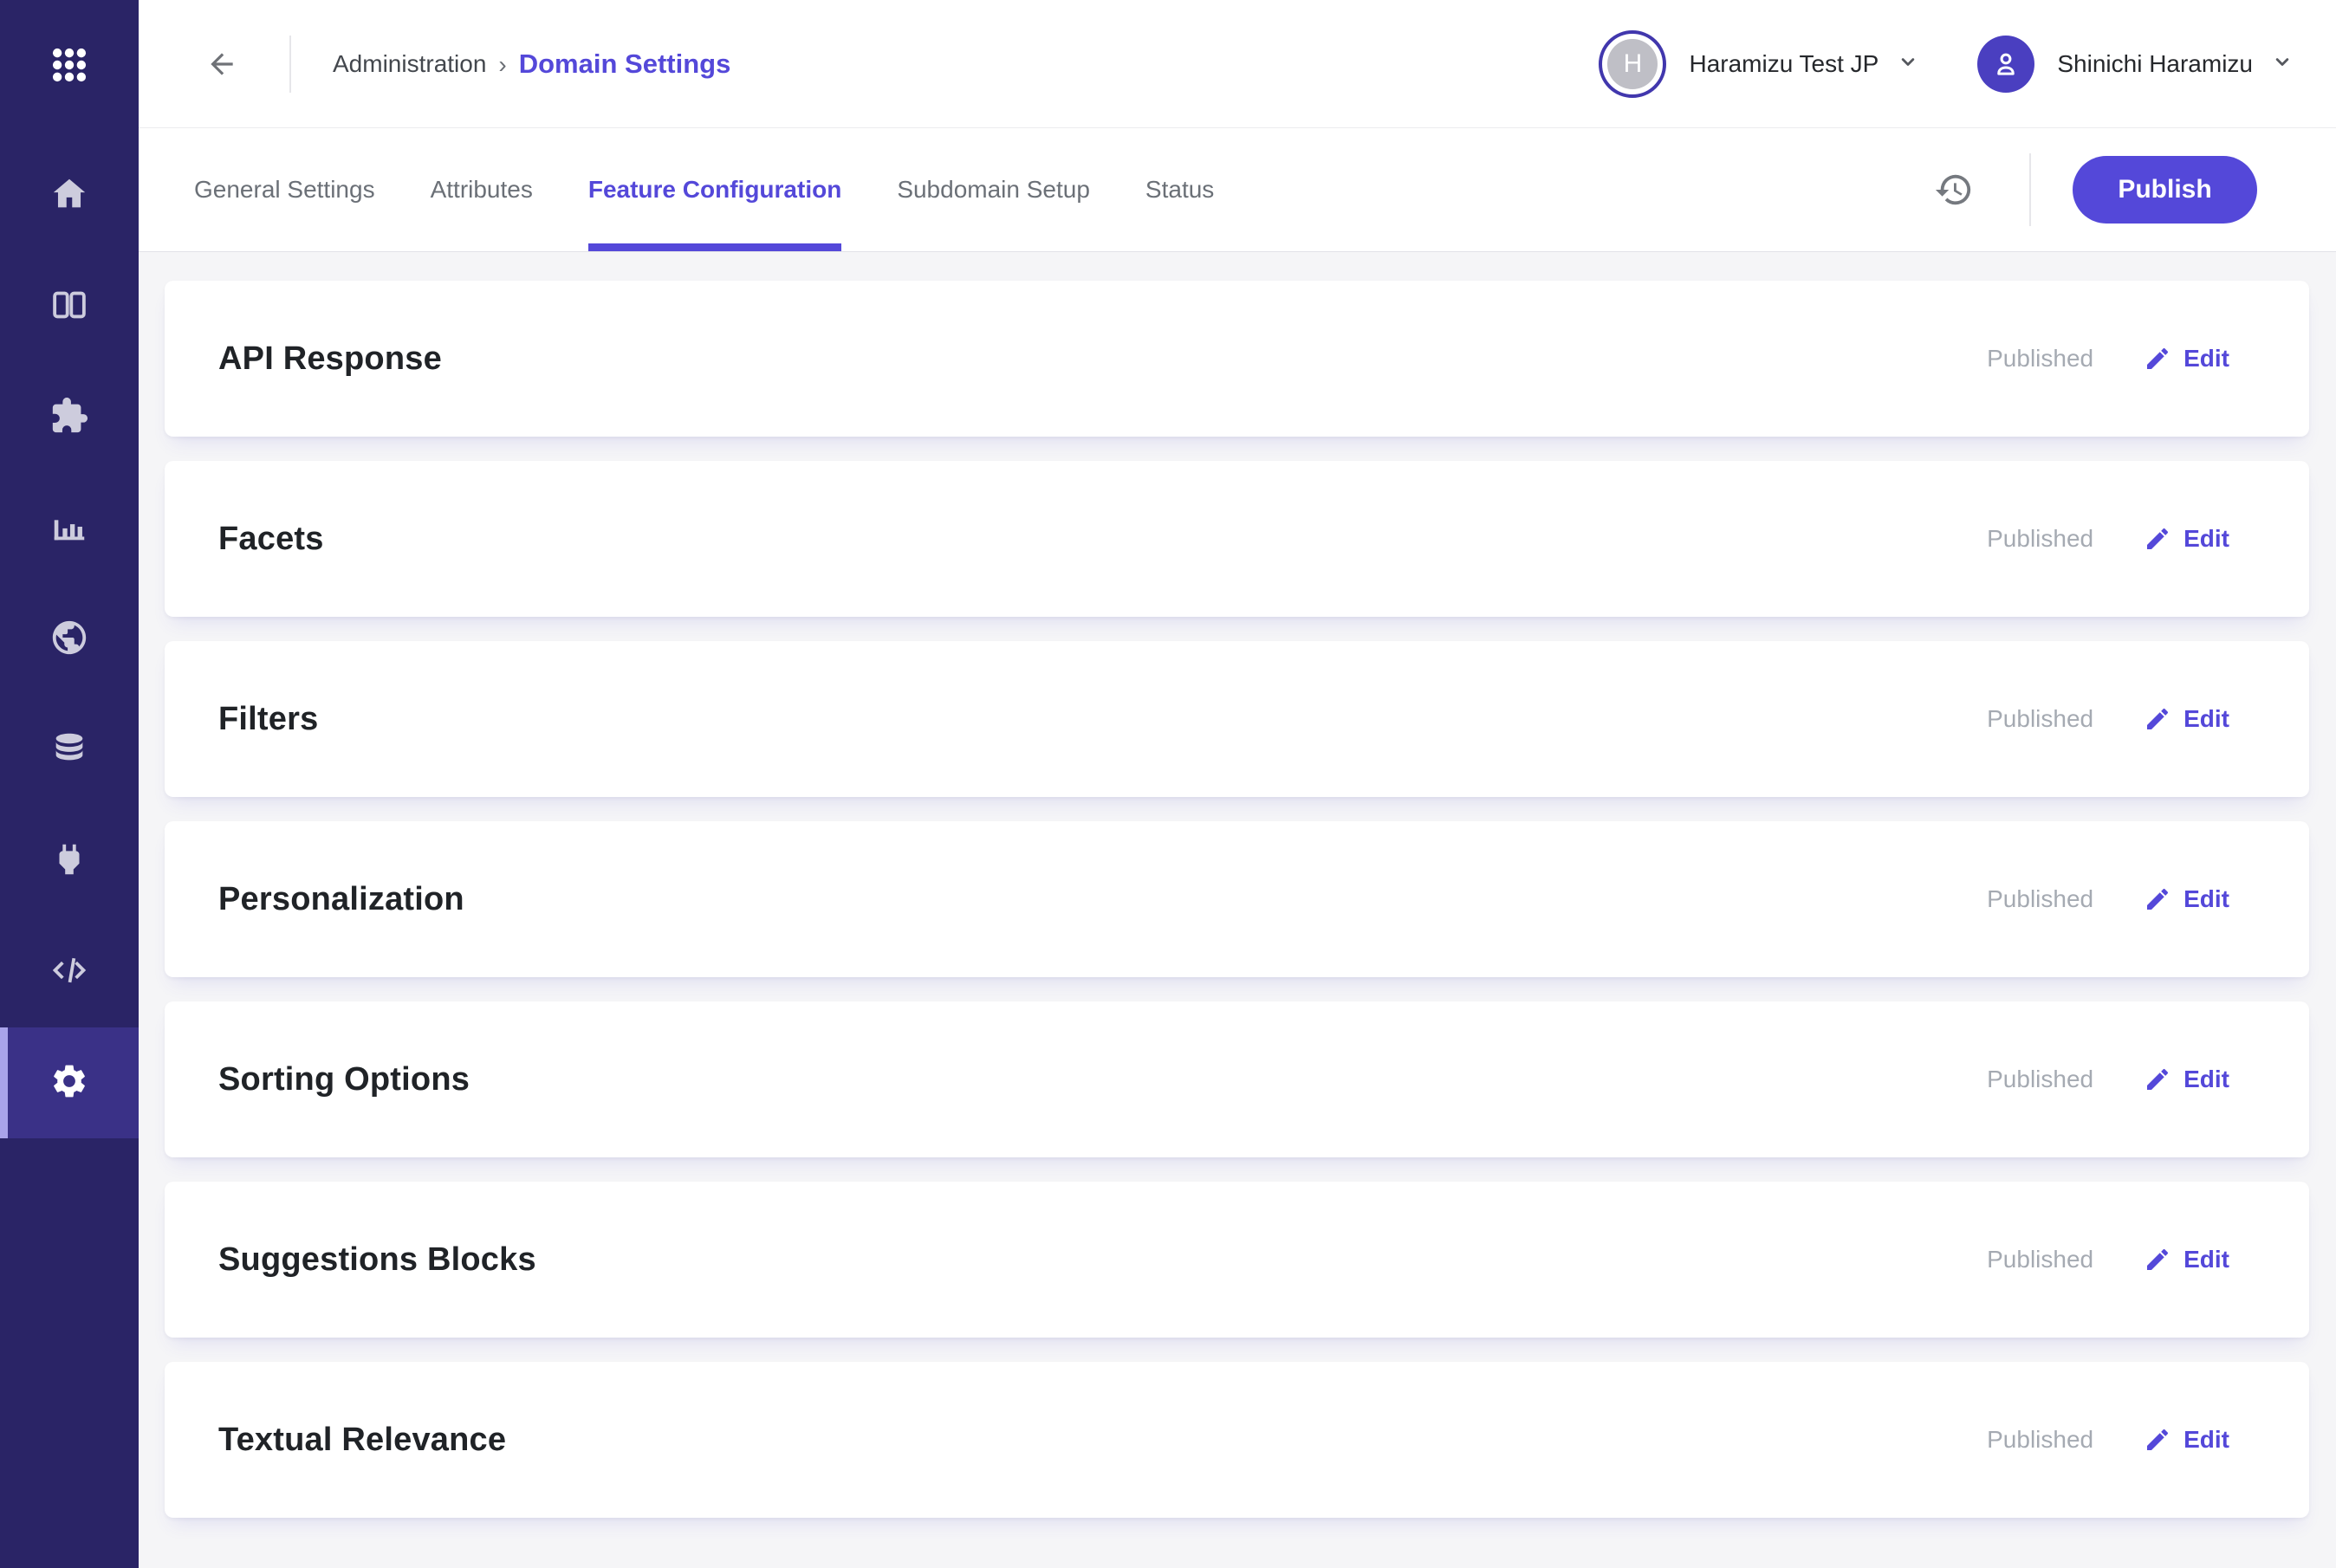 Image resolution: width=2336 pixels, height=1568 pixels. Describe the element at coordinates (1784, 63) in the screenshot. I see `org-name: Haramizu Test JP` at that location.